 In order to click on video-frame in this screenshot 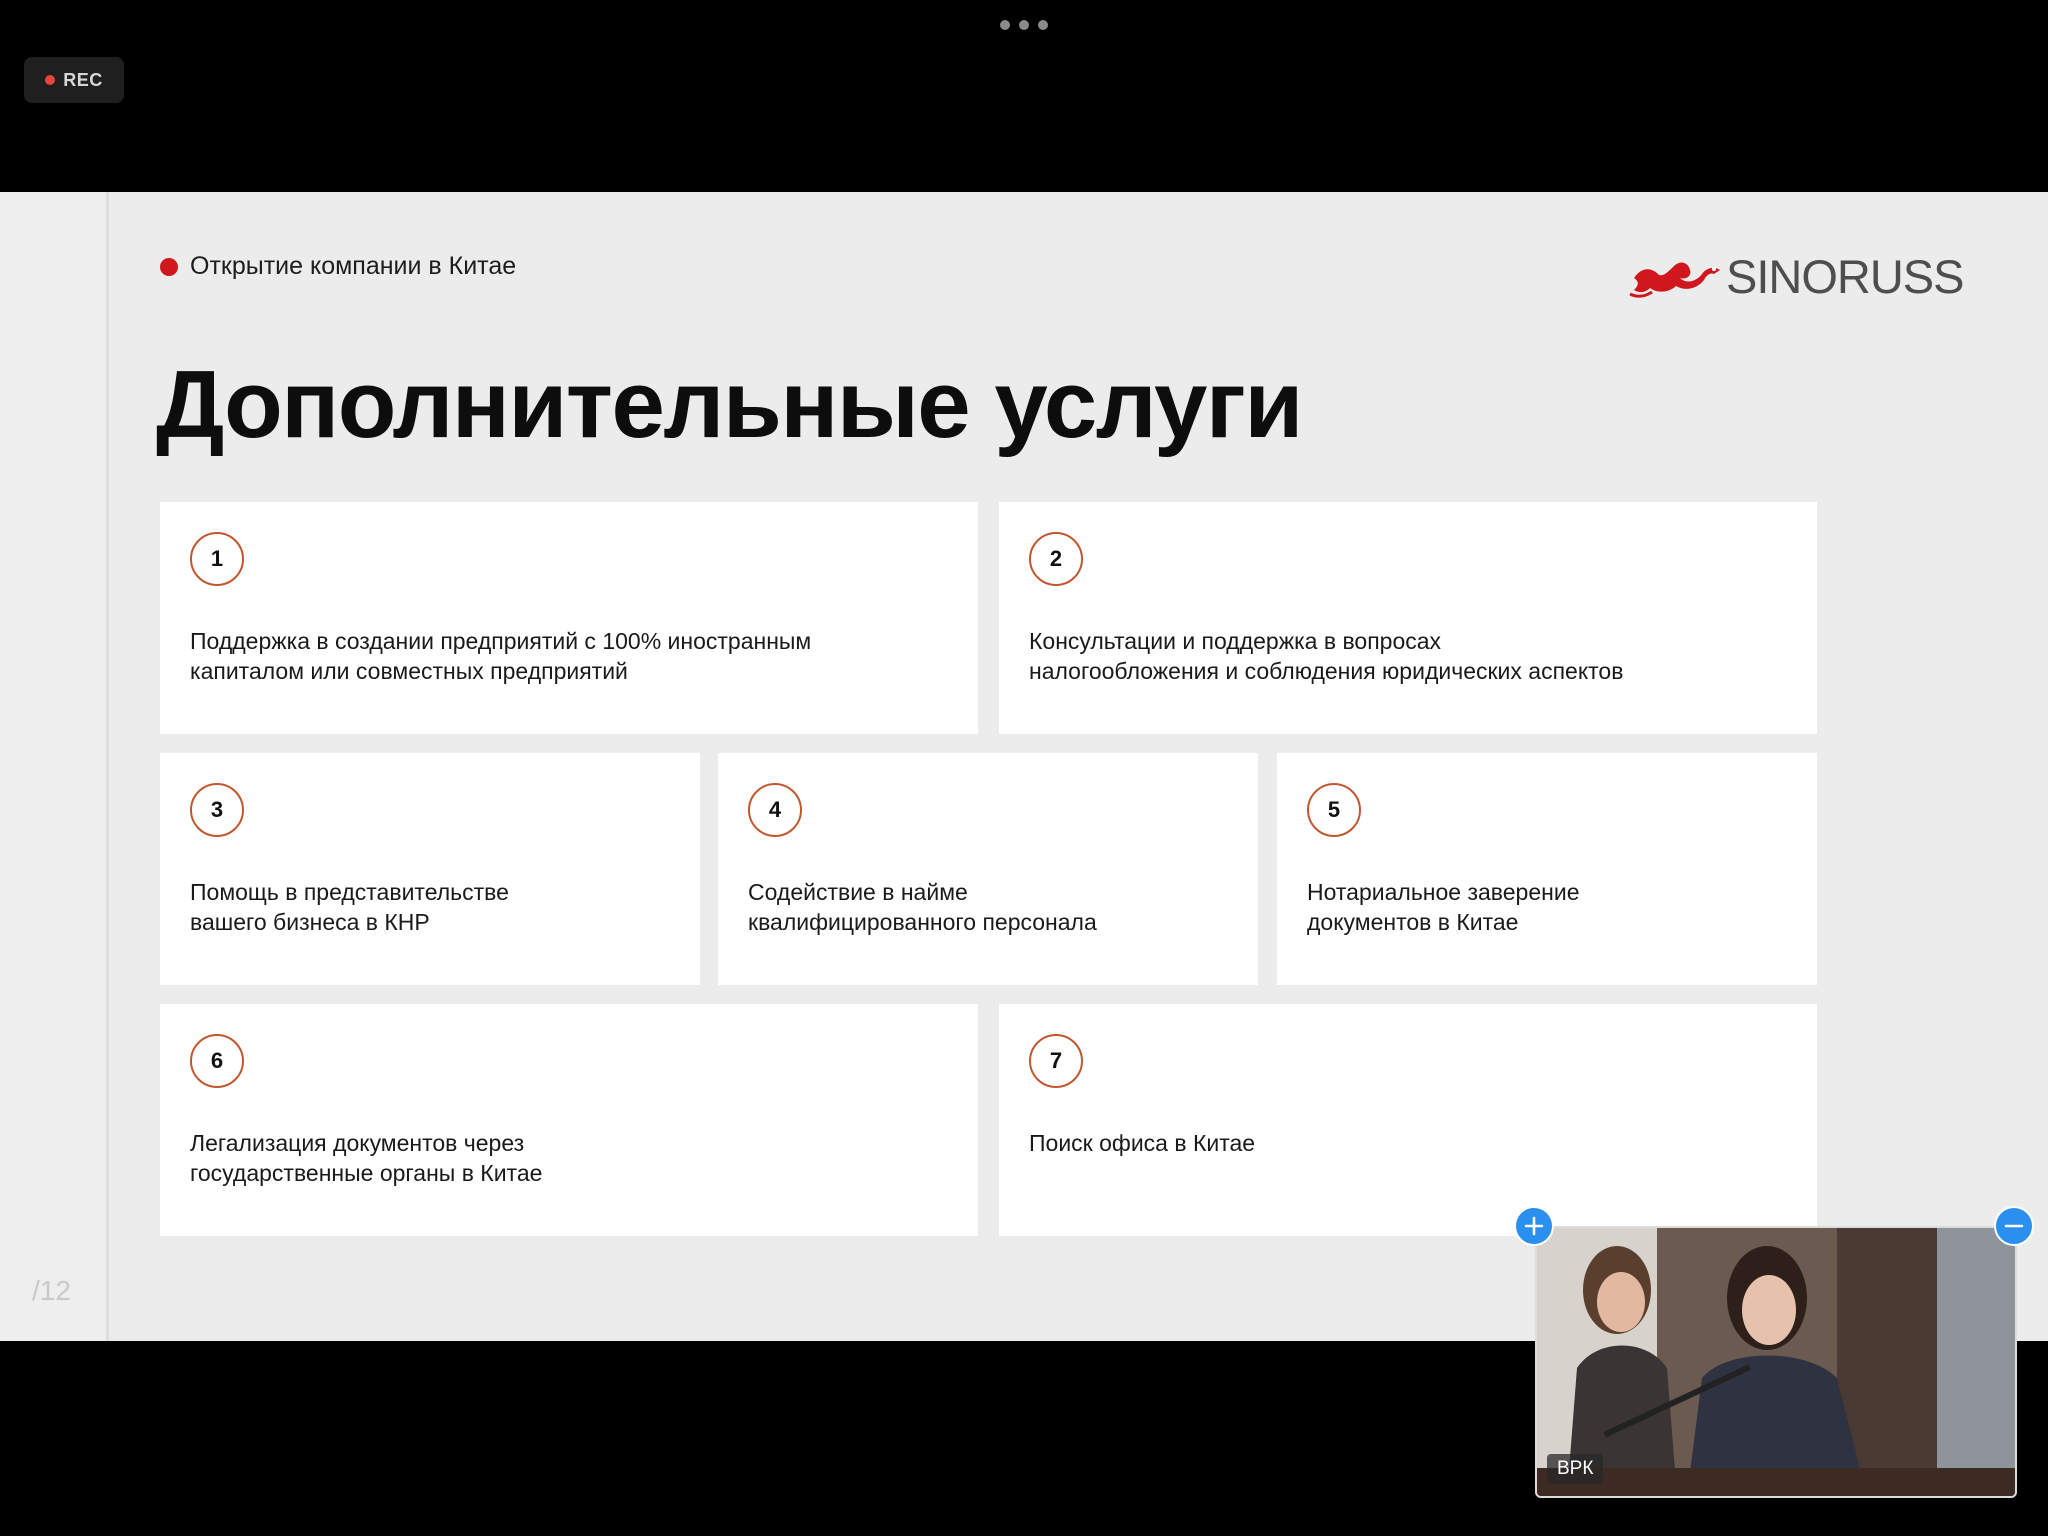, I will do `click(1776, 1362)`.